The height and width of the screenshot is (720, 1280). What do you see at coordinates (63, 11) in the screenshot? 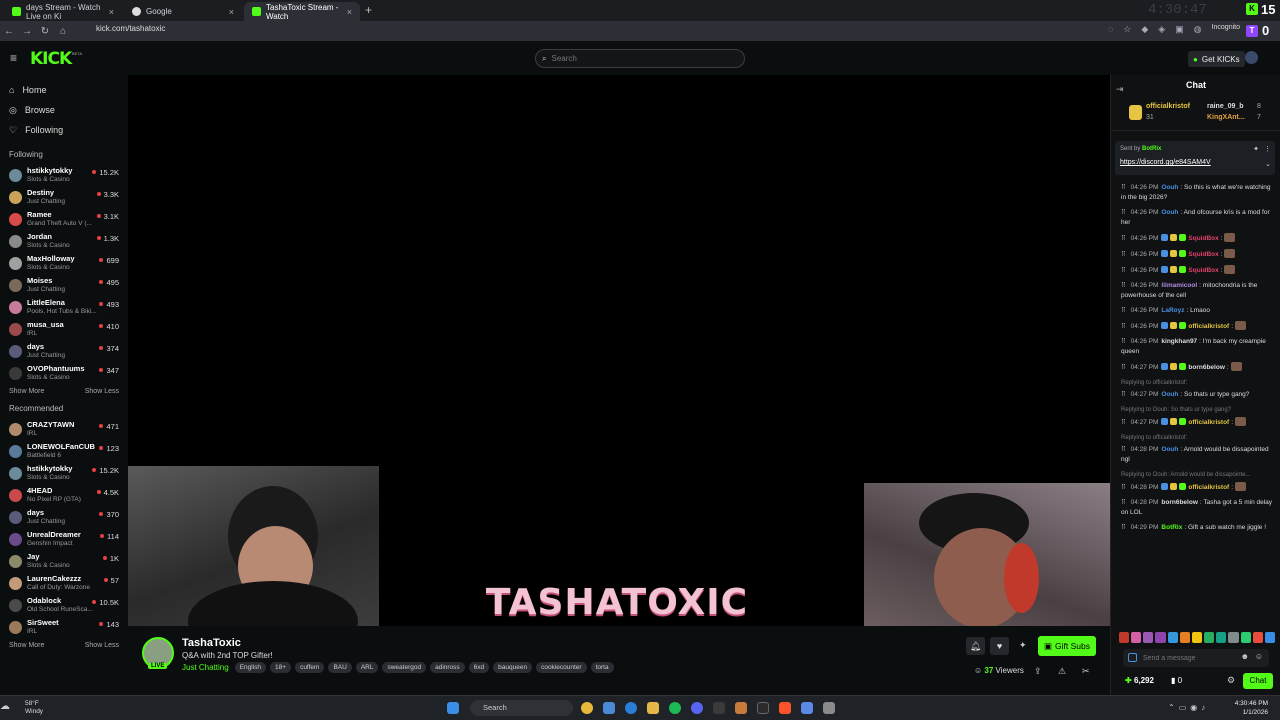
I see `tab-days: days Stream - Watch Live on Ki ×` at bounding box center [63, 11].